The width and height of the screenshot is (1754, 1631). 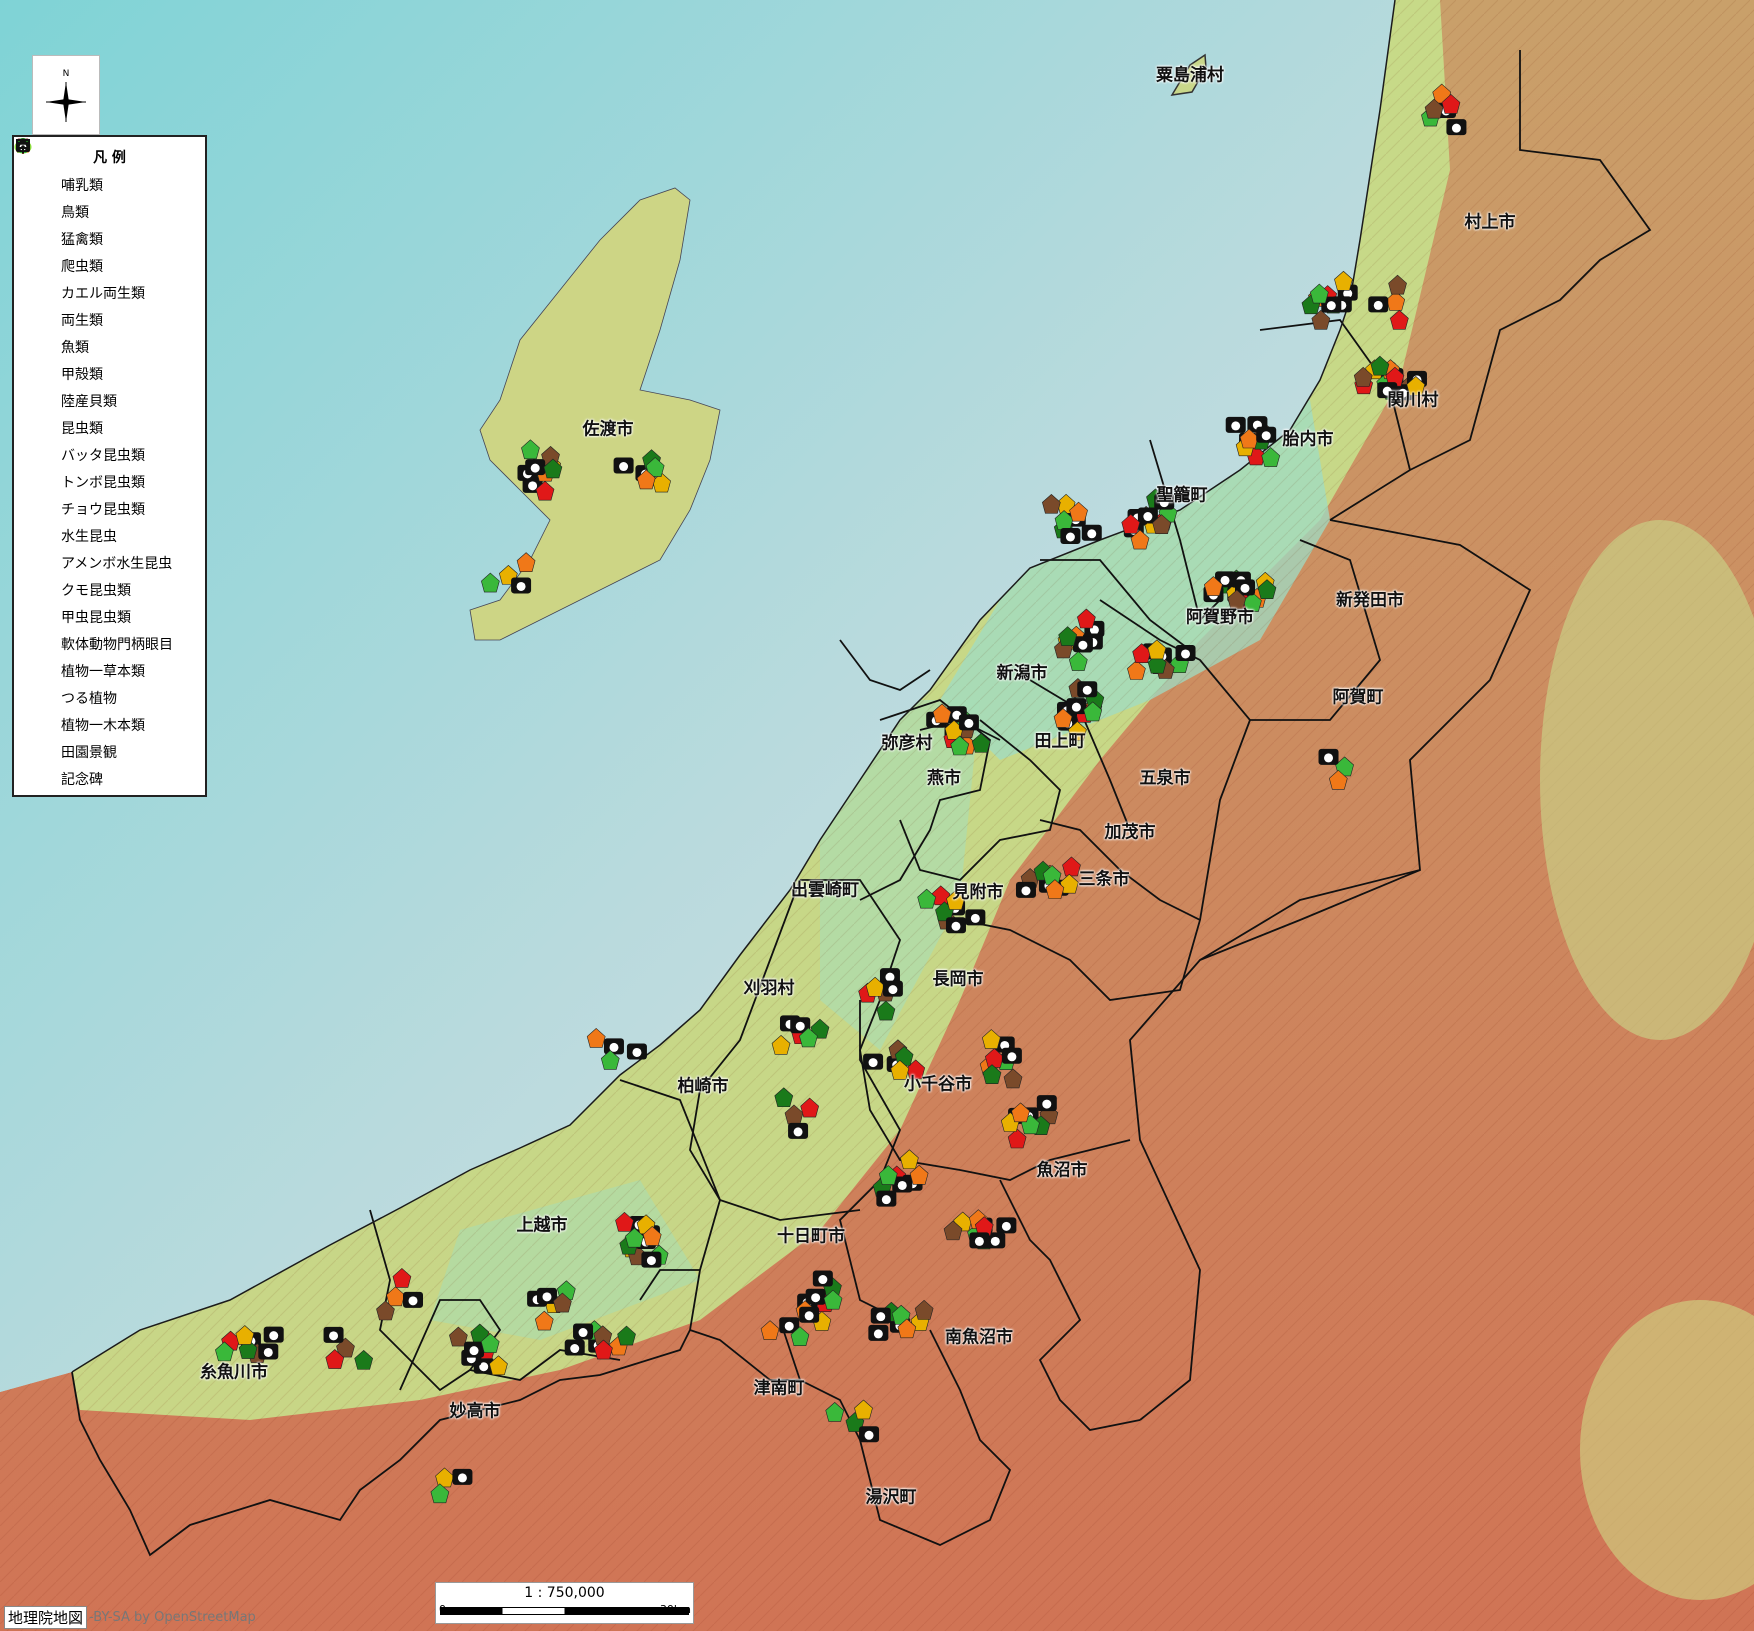 What do you see at coordinates (1358, 695) in the screenshot?
I see `place-label: 阿賀町` at bounding box center [1358, 695].